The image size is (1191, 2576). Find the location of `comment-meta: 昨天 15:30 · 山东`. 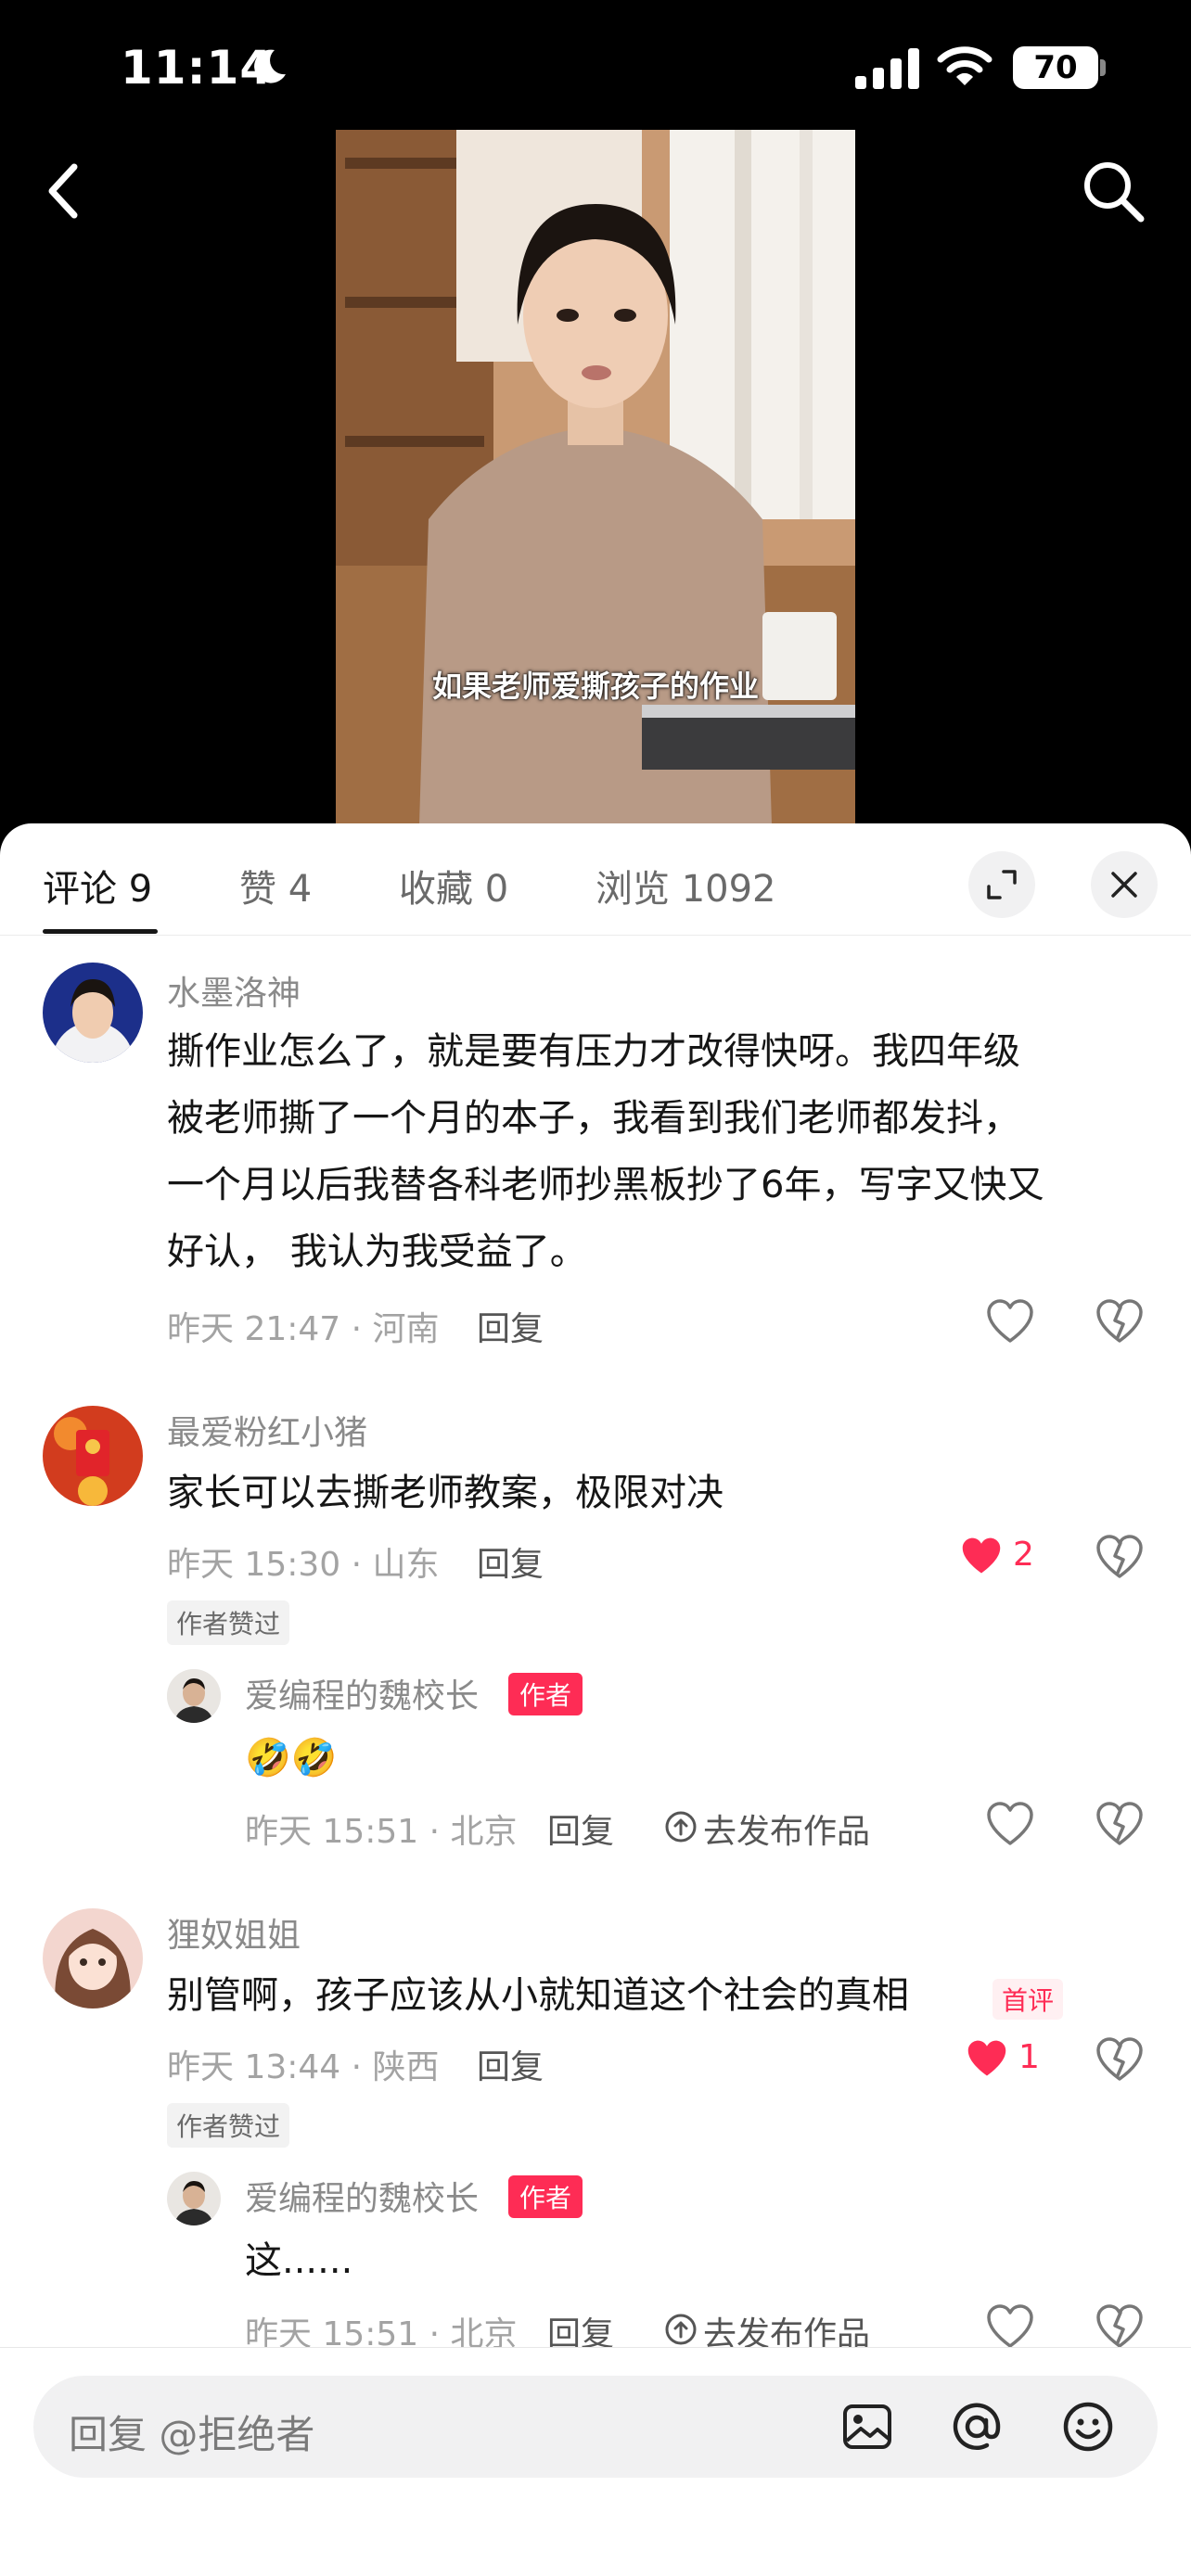

comment-meta: 昨天 15:30 · 山东 is located at coordinates (303, 1565).